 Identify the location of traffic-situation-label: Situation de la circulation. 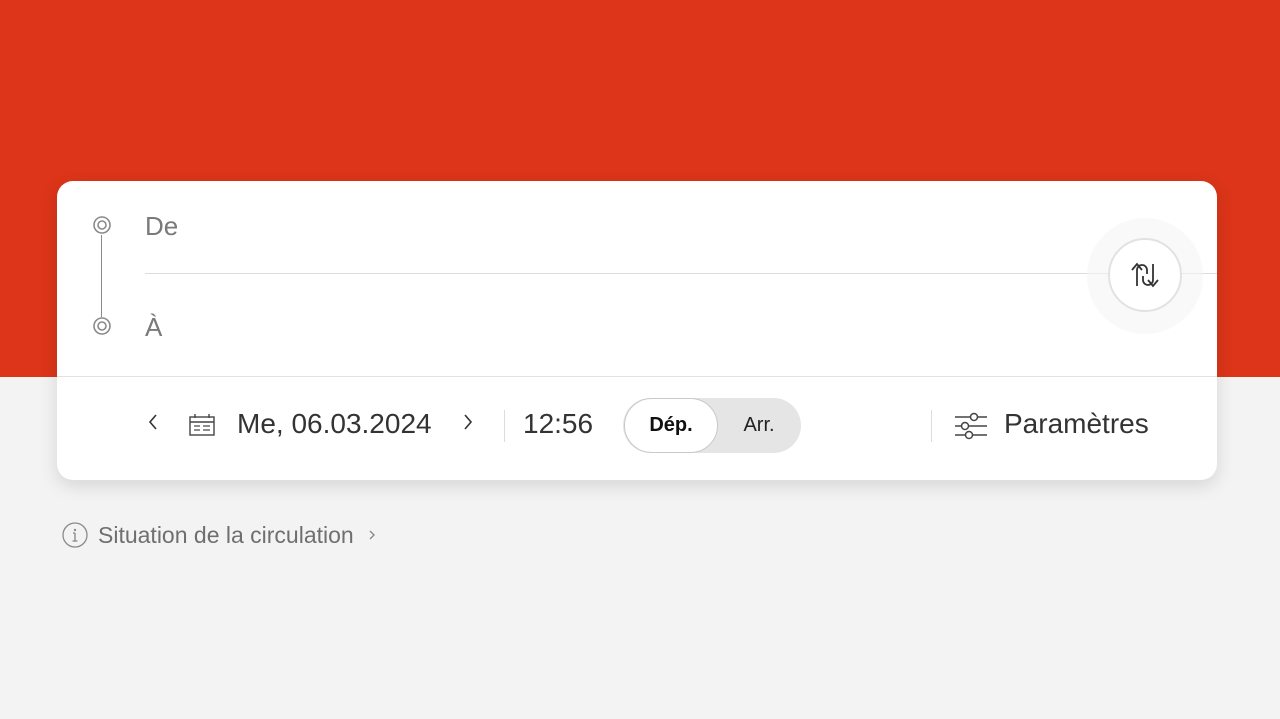
(226, 534).